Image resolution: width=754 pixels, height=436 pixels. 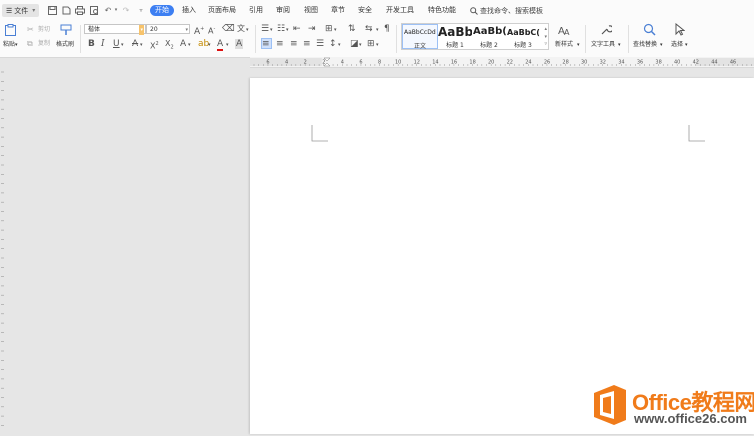 What do you see at coordinates (10, 31) in the screenshot?
I see `paste-icon` at bounding box center [10, 31].